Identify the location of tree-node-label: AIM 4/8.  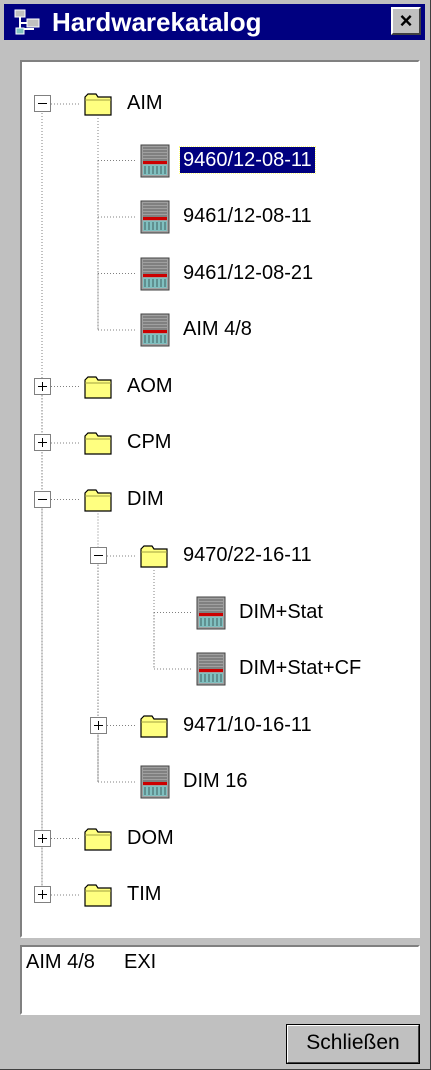
(217, 329).